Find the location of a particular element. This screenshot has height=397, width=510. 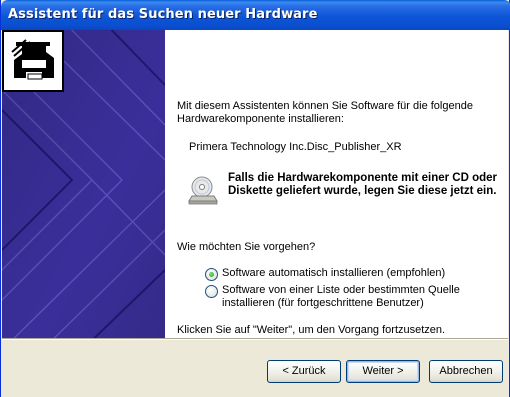

radio-auto-install is located at coordinates (211, 274).